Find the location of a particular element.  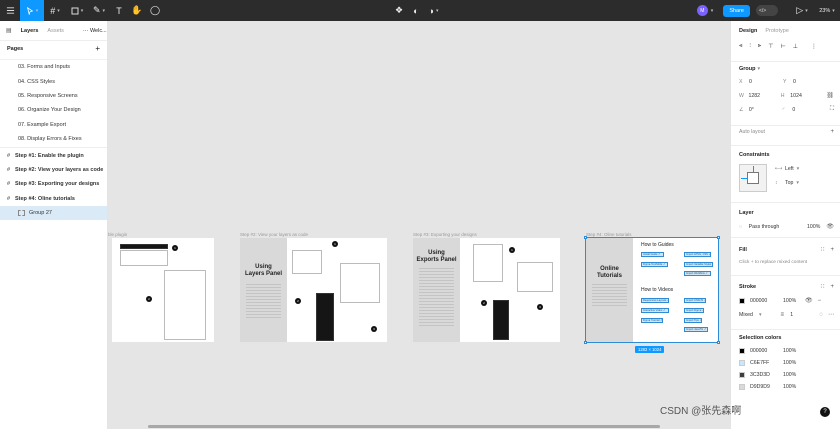

horizontal-scrollbar is located at coordinates (404, 426).